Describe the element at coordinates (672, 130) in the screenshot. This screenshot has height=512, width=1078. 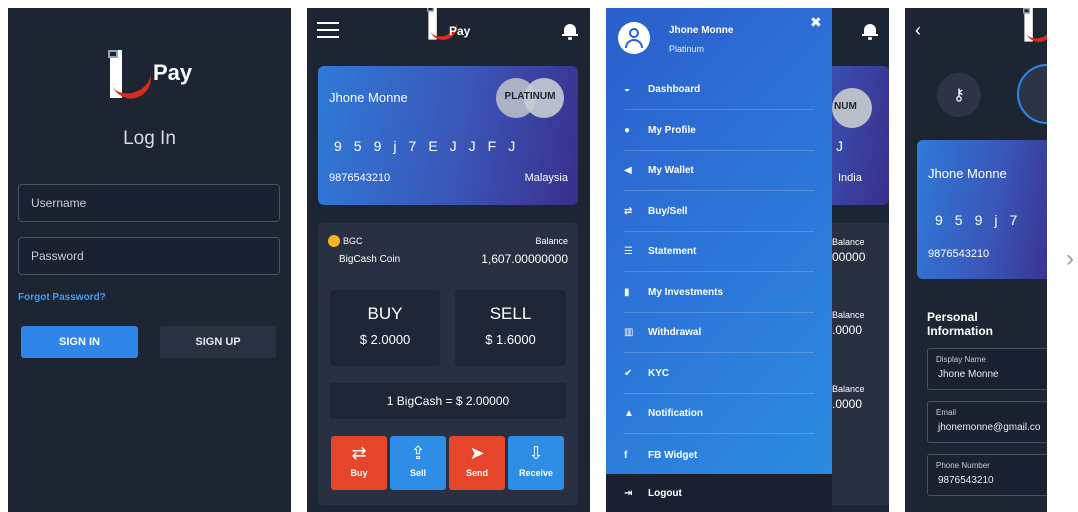
I see `menu-item-label: My Profile` at that location.